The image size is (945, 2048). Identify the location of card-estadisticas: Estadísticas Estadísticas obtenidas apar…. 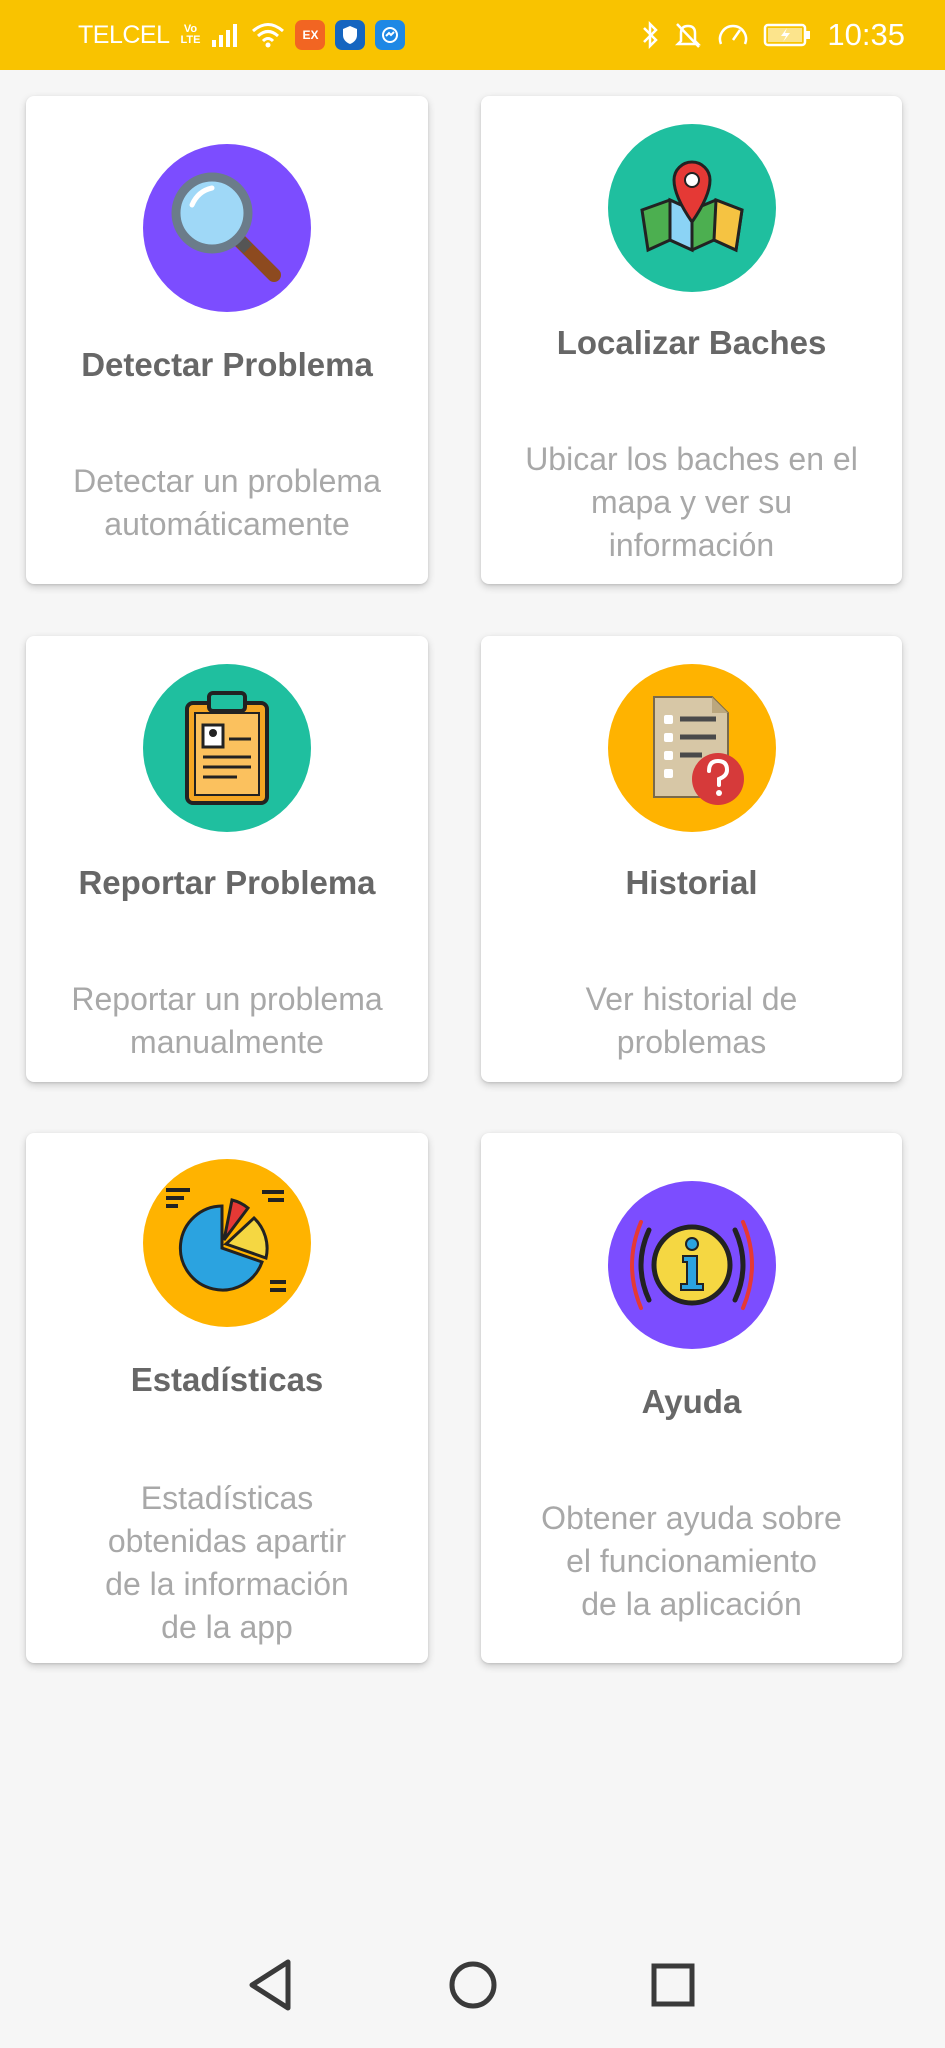
(227, 1398).